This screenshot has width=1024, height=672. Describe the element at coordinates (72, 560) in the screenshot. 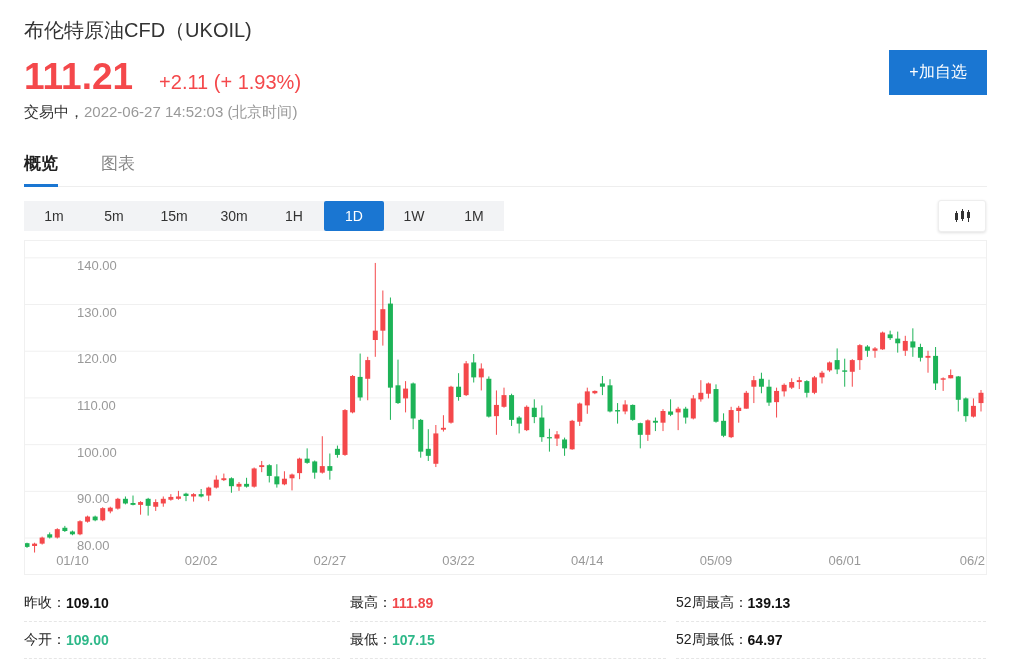

I see `axis-label: 01/10` at that location.